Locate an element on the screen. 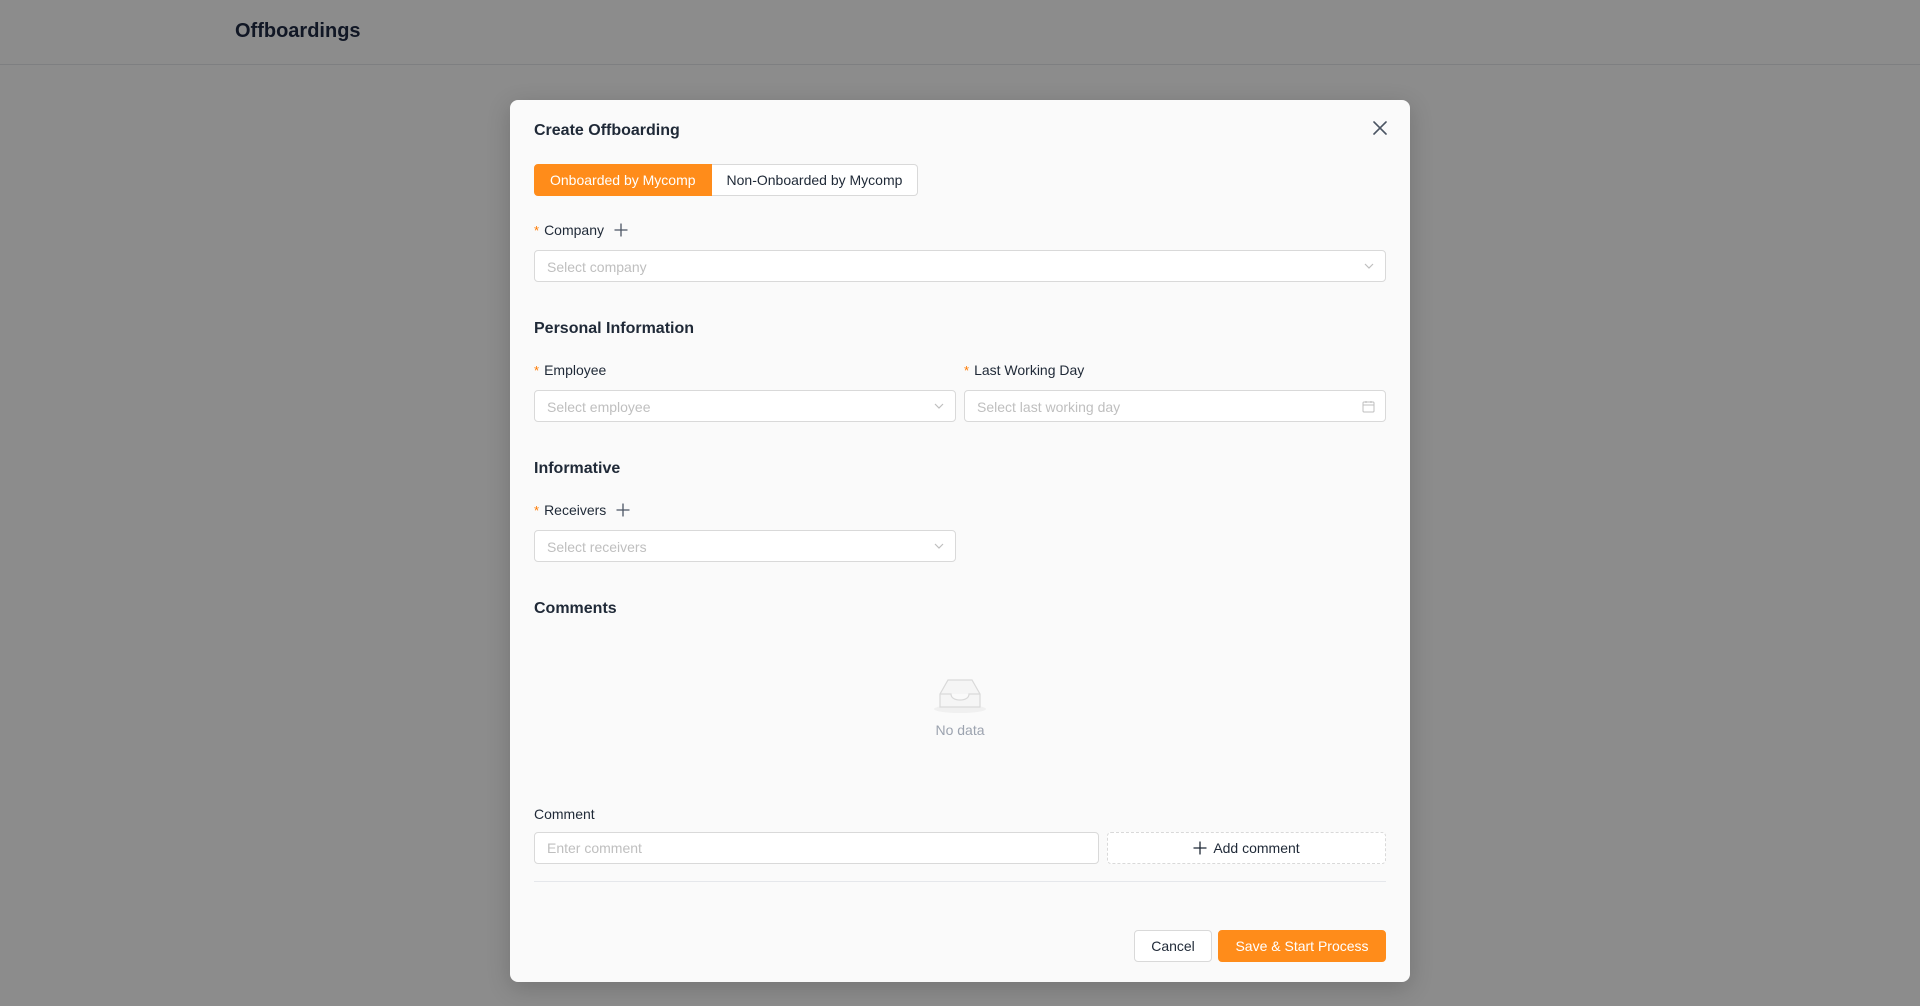 The image size is (1920, 1006). comment-label-text: Comment is located at coordinates (564, 814).